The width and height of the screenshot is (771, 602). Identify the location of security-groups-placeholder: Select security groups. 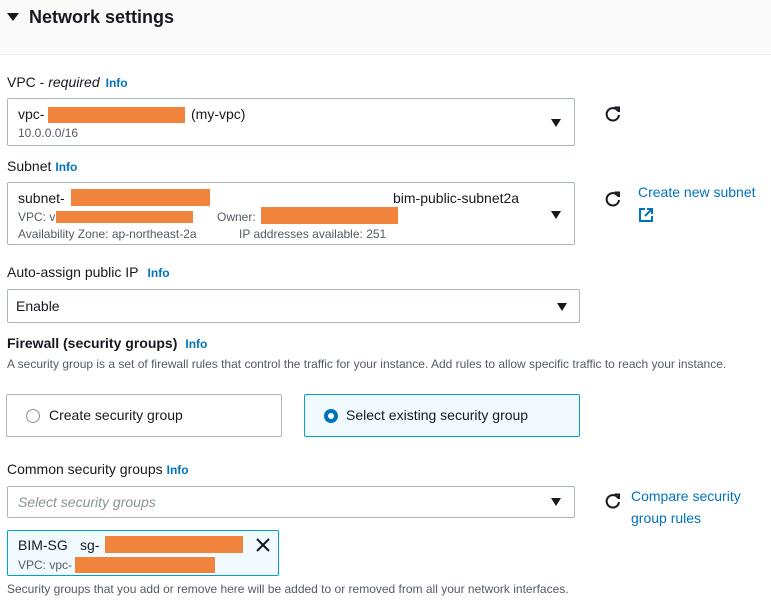
(87, 502).